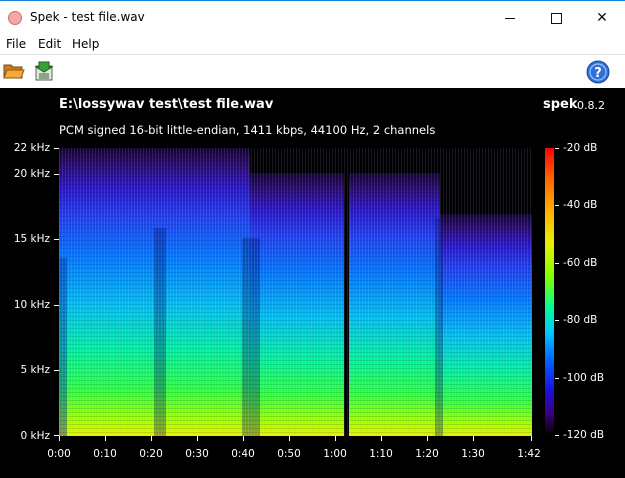 The width and height of the screenshot is (625, 478). What do you see at coordinates (312, 71) in the screenshot?
I see `toolbar: ?` at bounding box center [312, 71].